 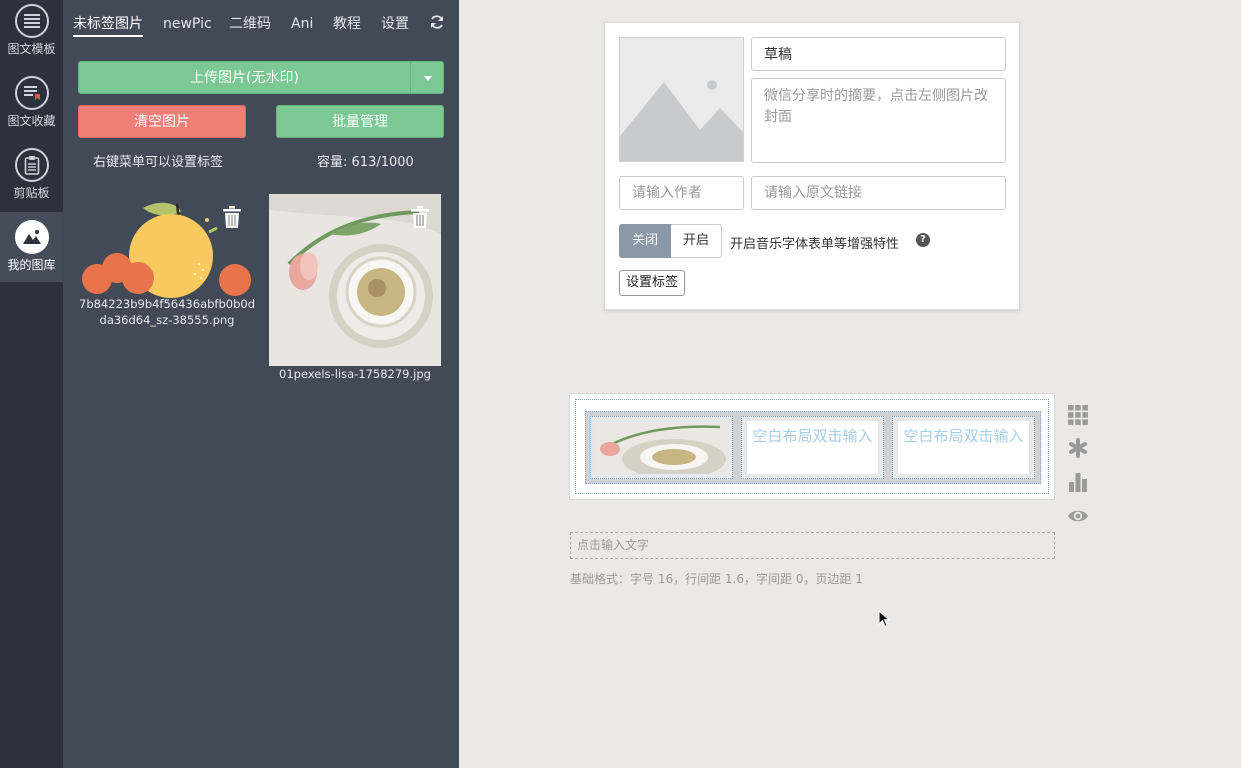 I want to click on article-summary-input, so click(x=878, y=120).